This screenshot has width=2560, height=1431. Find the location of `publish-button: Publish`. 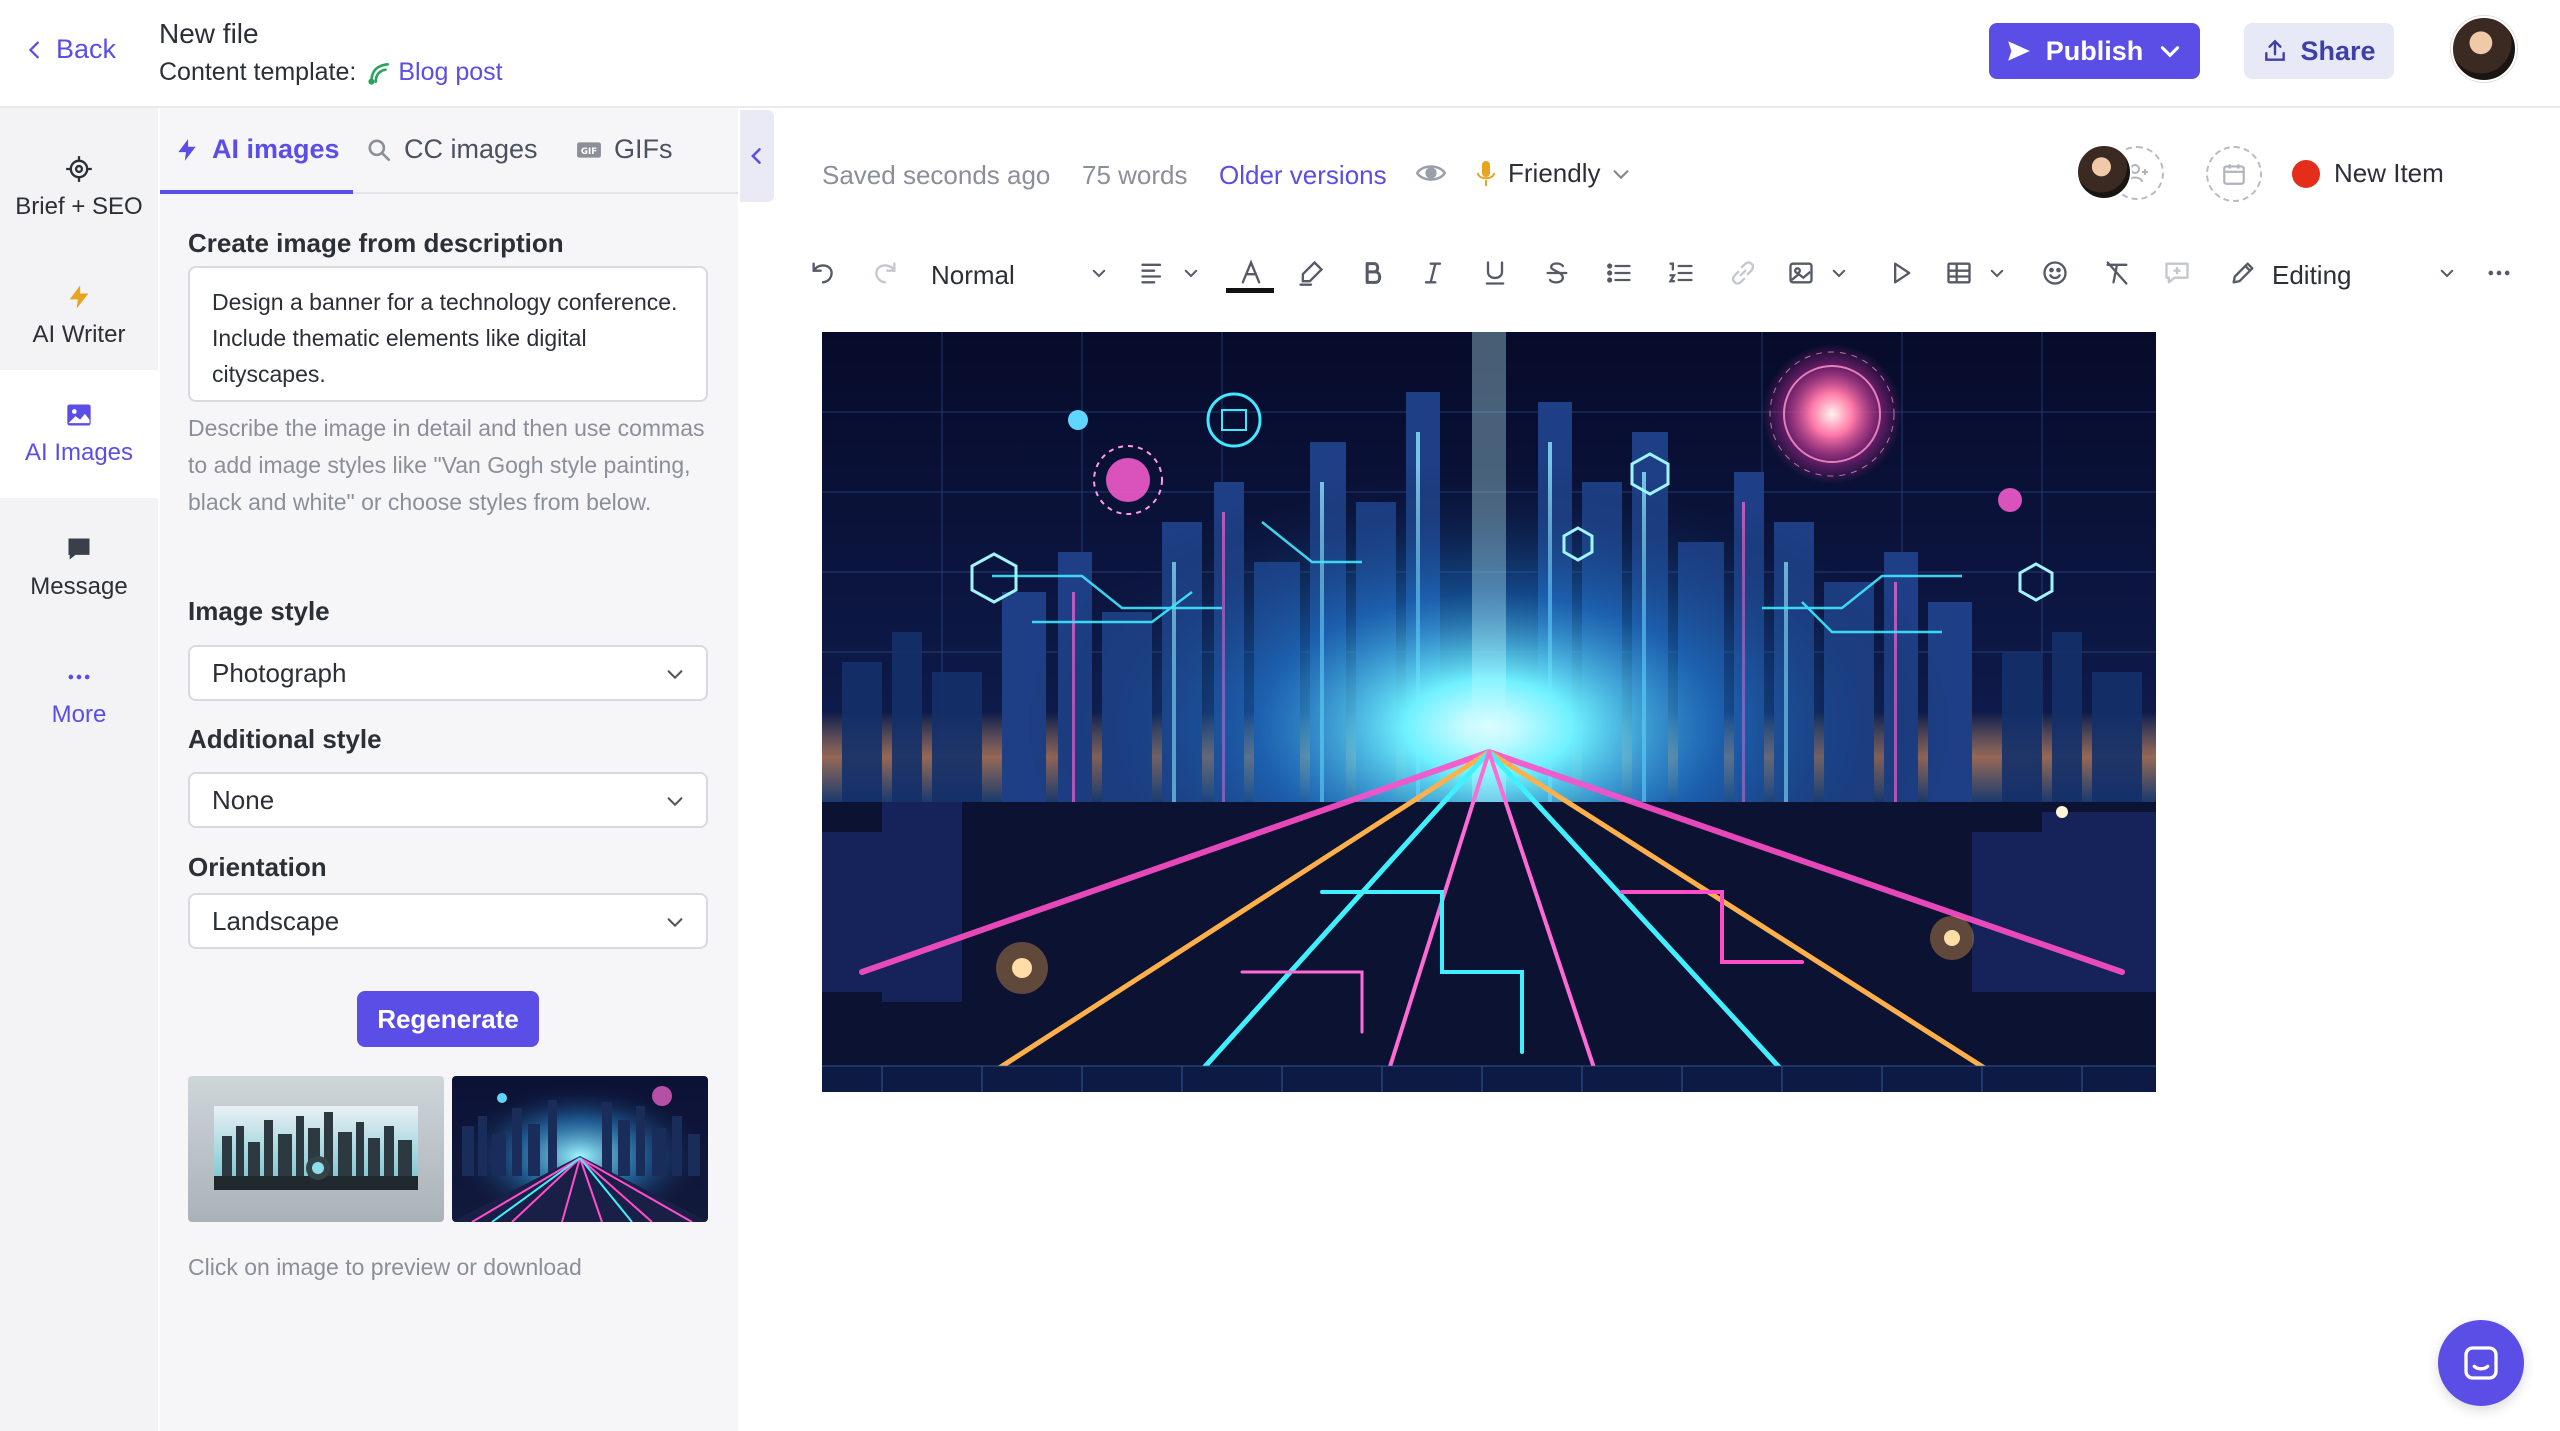

publish-button: Publish is located at coordinates (2094, 51).